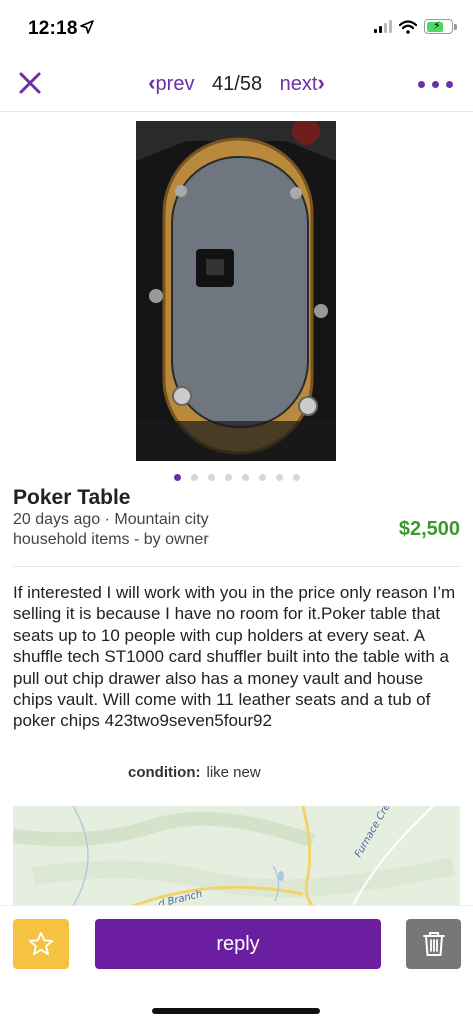 The image size is (473, 1024). I want to click on chevron-right-icon: ›, so click(321, 82).